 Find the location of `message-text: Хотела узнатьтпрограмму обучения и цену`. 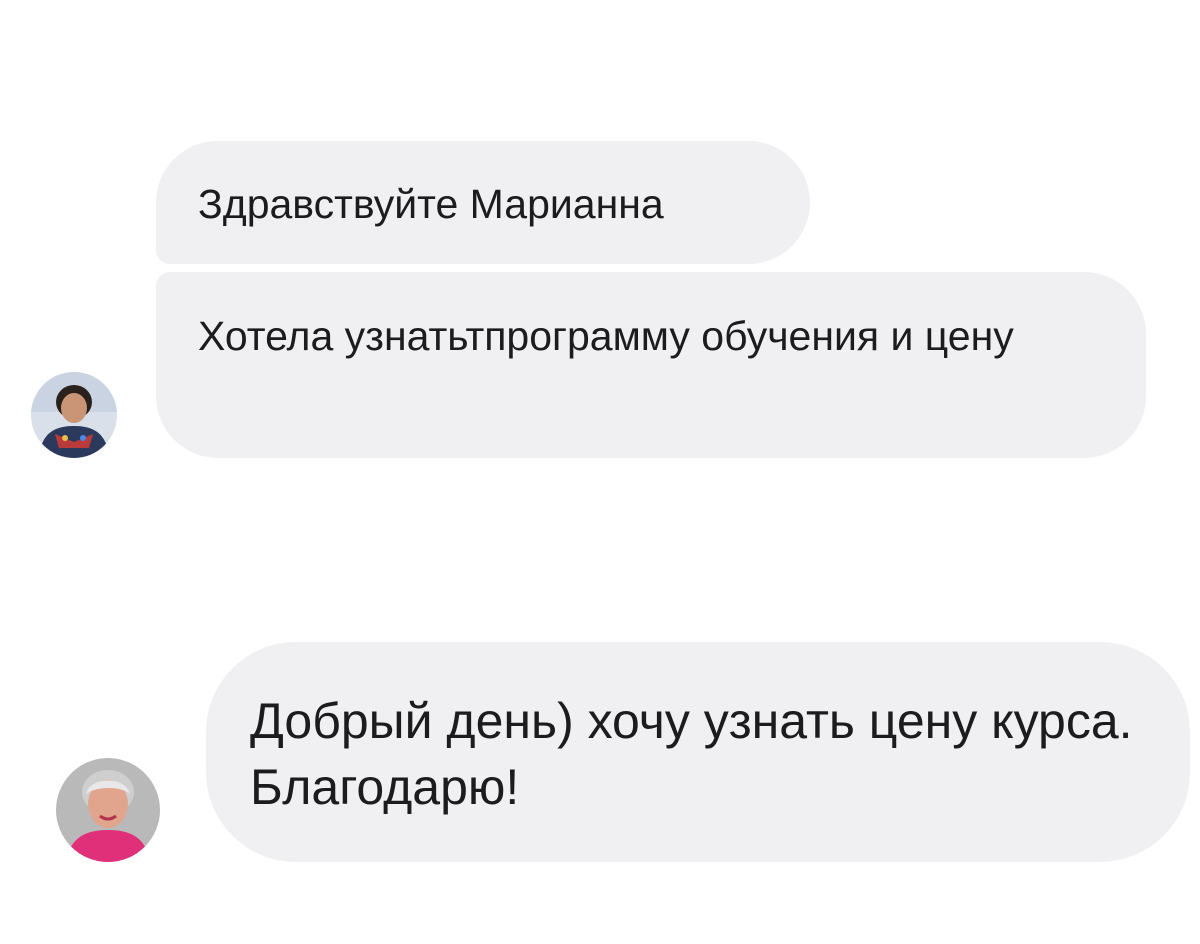

message-text: Хотела узнатьтпрограмму обучения и цену is located at coordinates (606, 336).